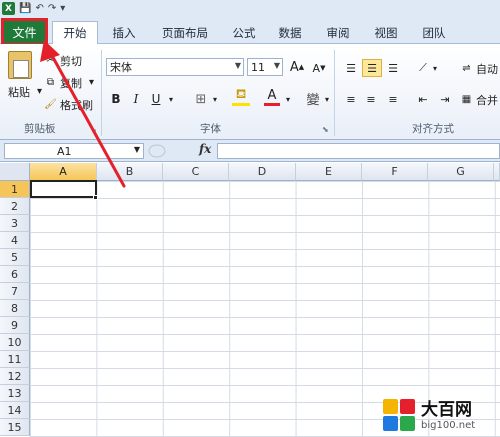 This screenshot has width=500, height=437. I want to click on cut-label: 剪切, so click(71, 61).